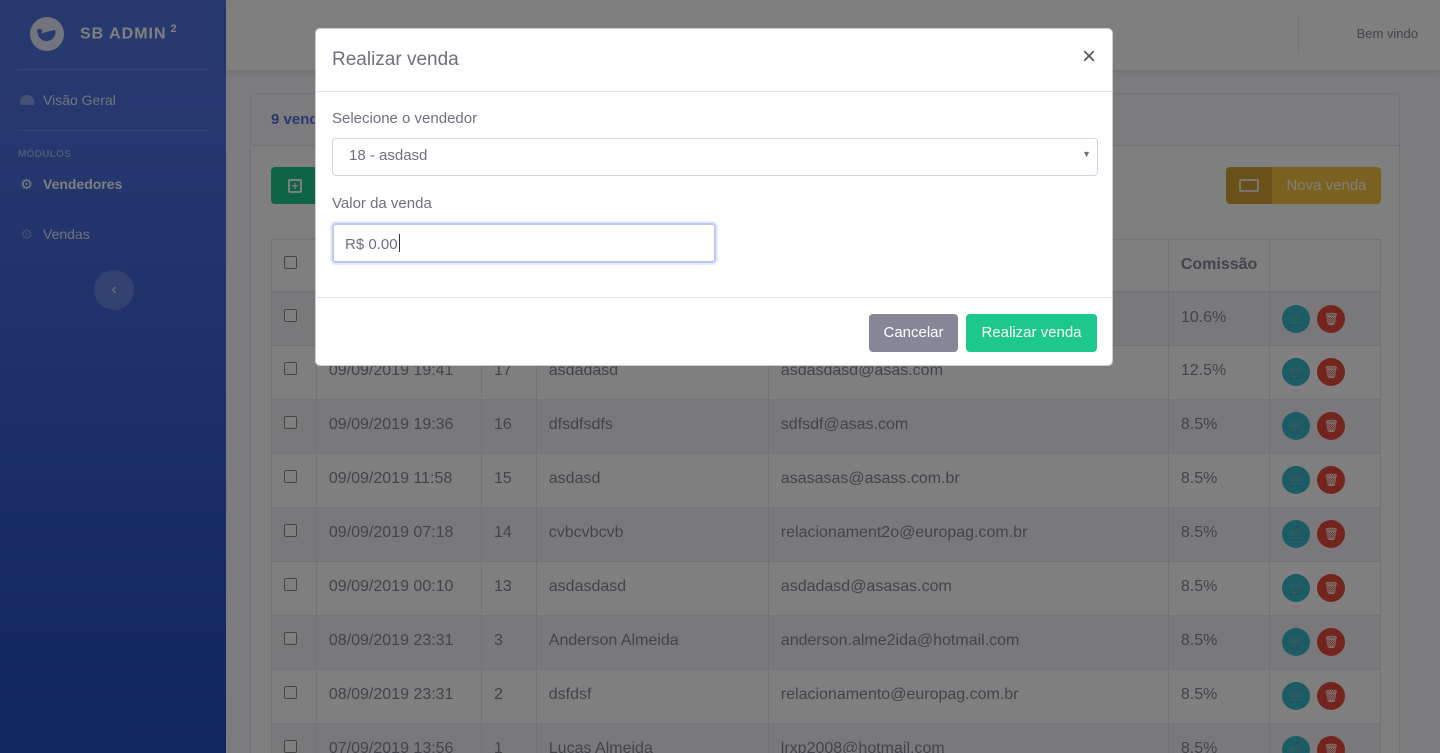  I want to click on sale-value-text: R$ 0.00, so click(371, 244).